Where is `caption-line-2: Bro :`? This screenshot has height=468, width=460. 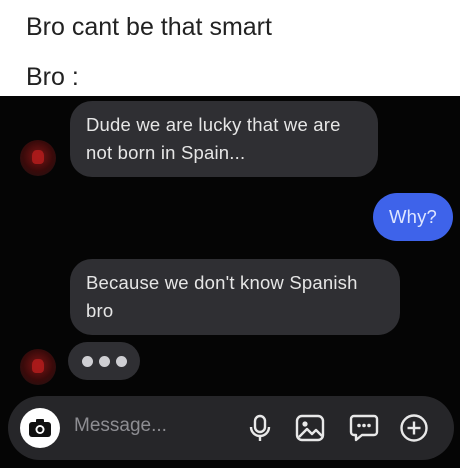 caption-line-2: Bro : is located at coordinates (52, 77).